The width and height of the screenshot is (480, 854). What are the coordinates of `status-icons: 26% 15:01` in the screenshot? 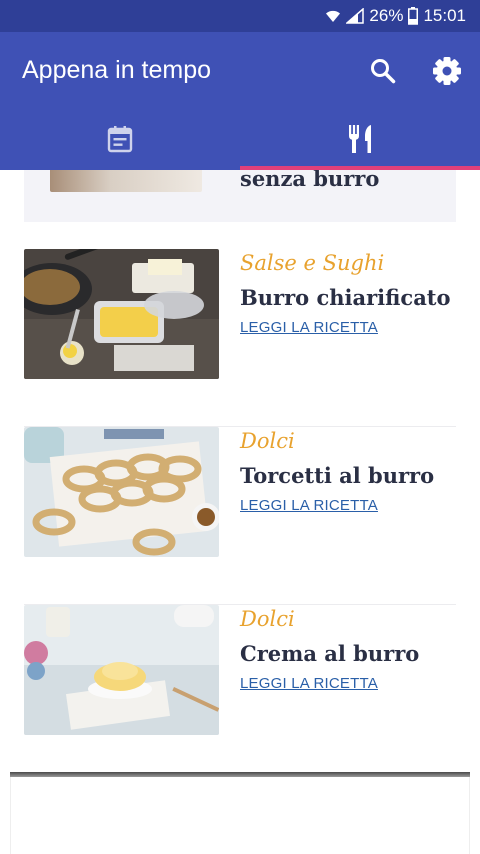 It's located at (395, 16).